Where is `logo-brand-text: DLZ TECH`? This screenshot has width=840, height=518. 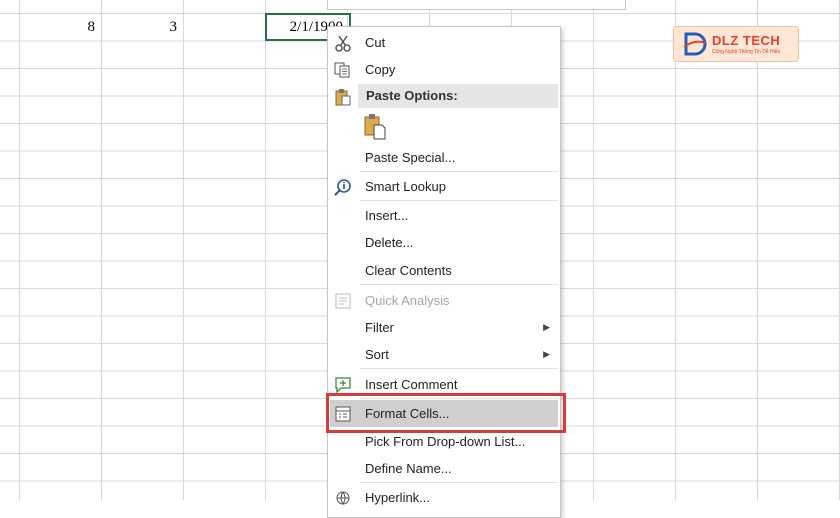 logo-brand-text: DLZ TECH is located at coordinates (746, 40).